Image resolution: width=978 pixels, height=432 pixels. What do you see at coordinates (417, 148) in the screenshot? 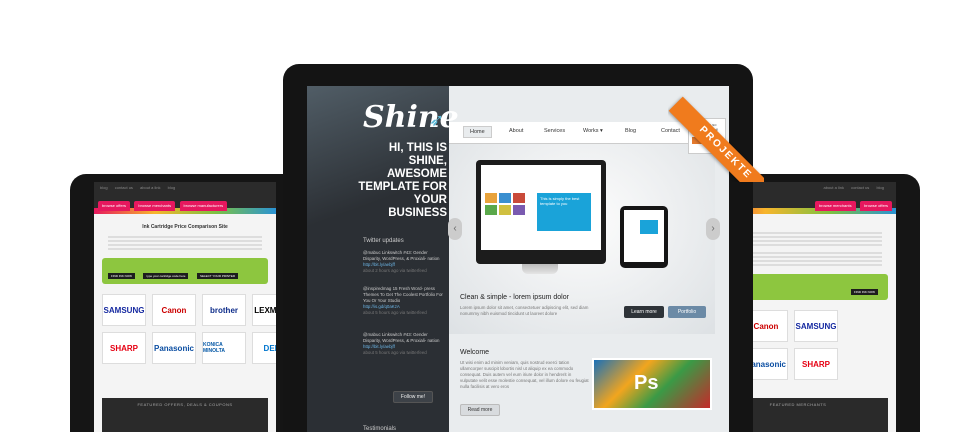
I see `hero-line: HI, THIS IS` at bounding box center [417, 148].